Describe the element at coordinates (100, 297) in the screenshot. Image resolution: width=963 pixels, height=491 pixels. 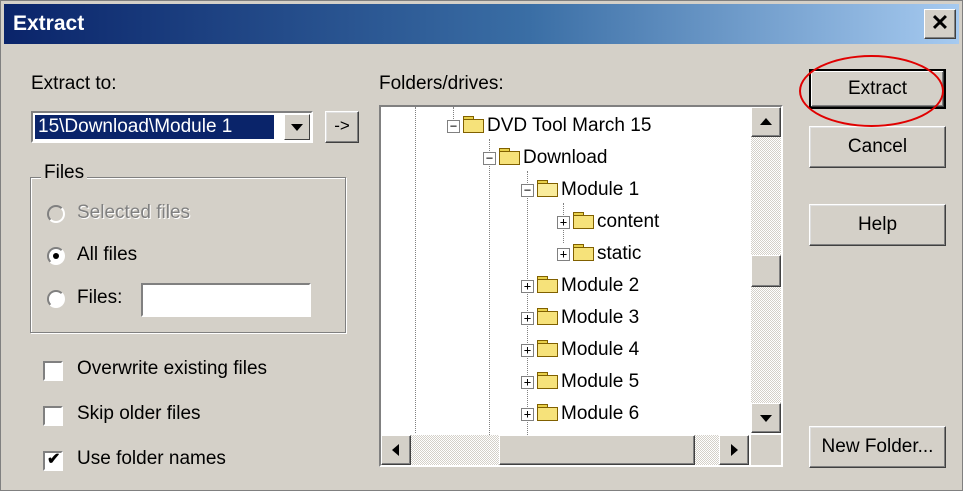
I see `files-pattern-label: Files:` at that location.